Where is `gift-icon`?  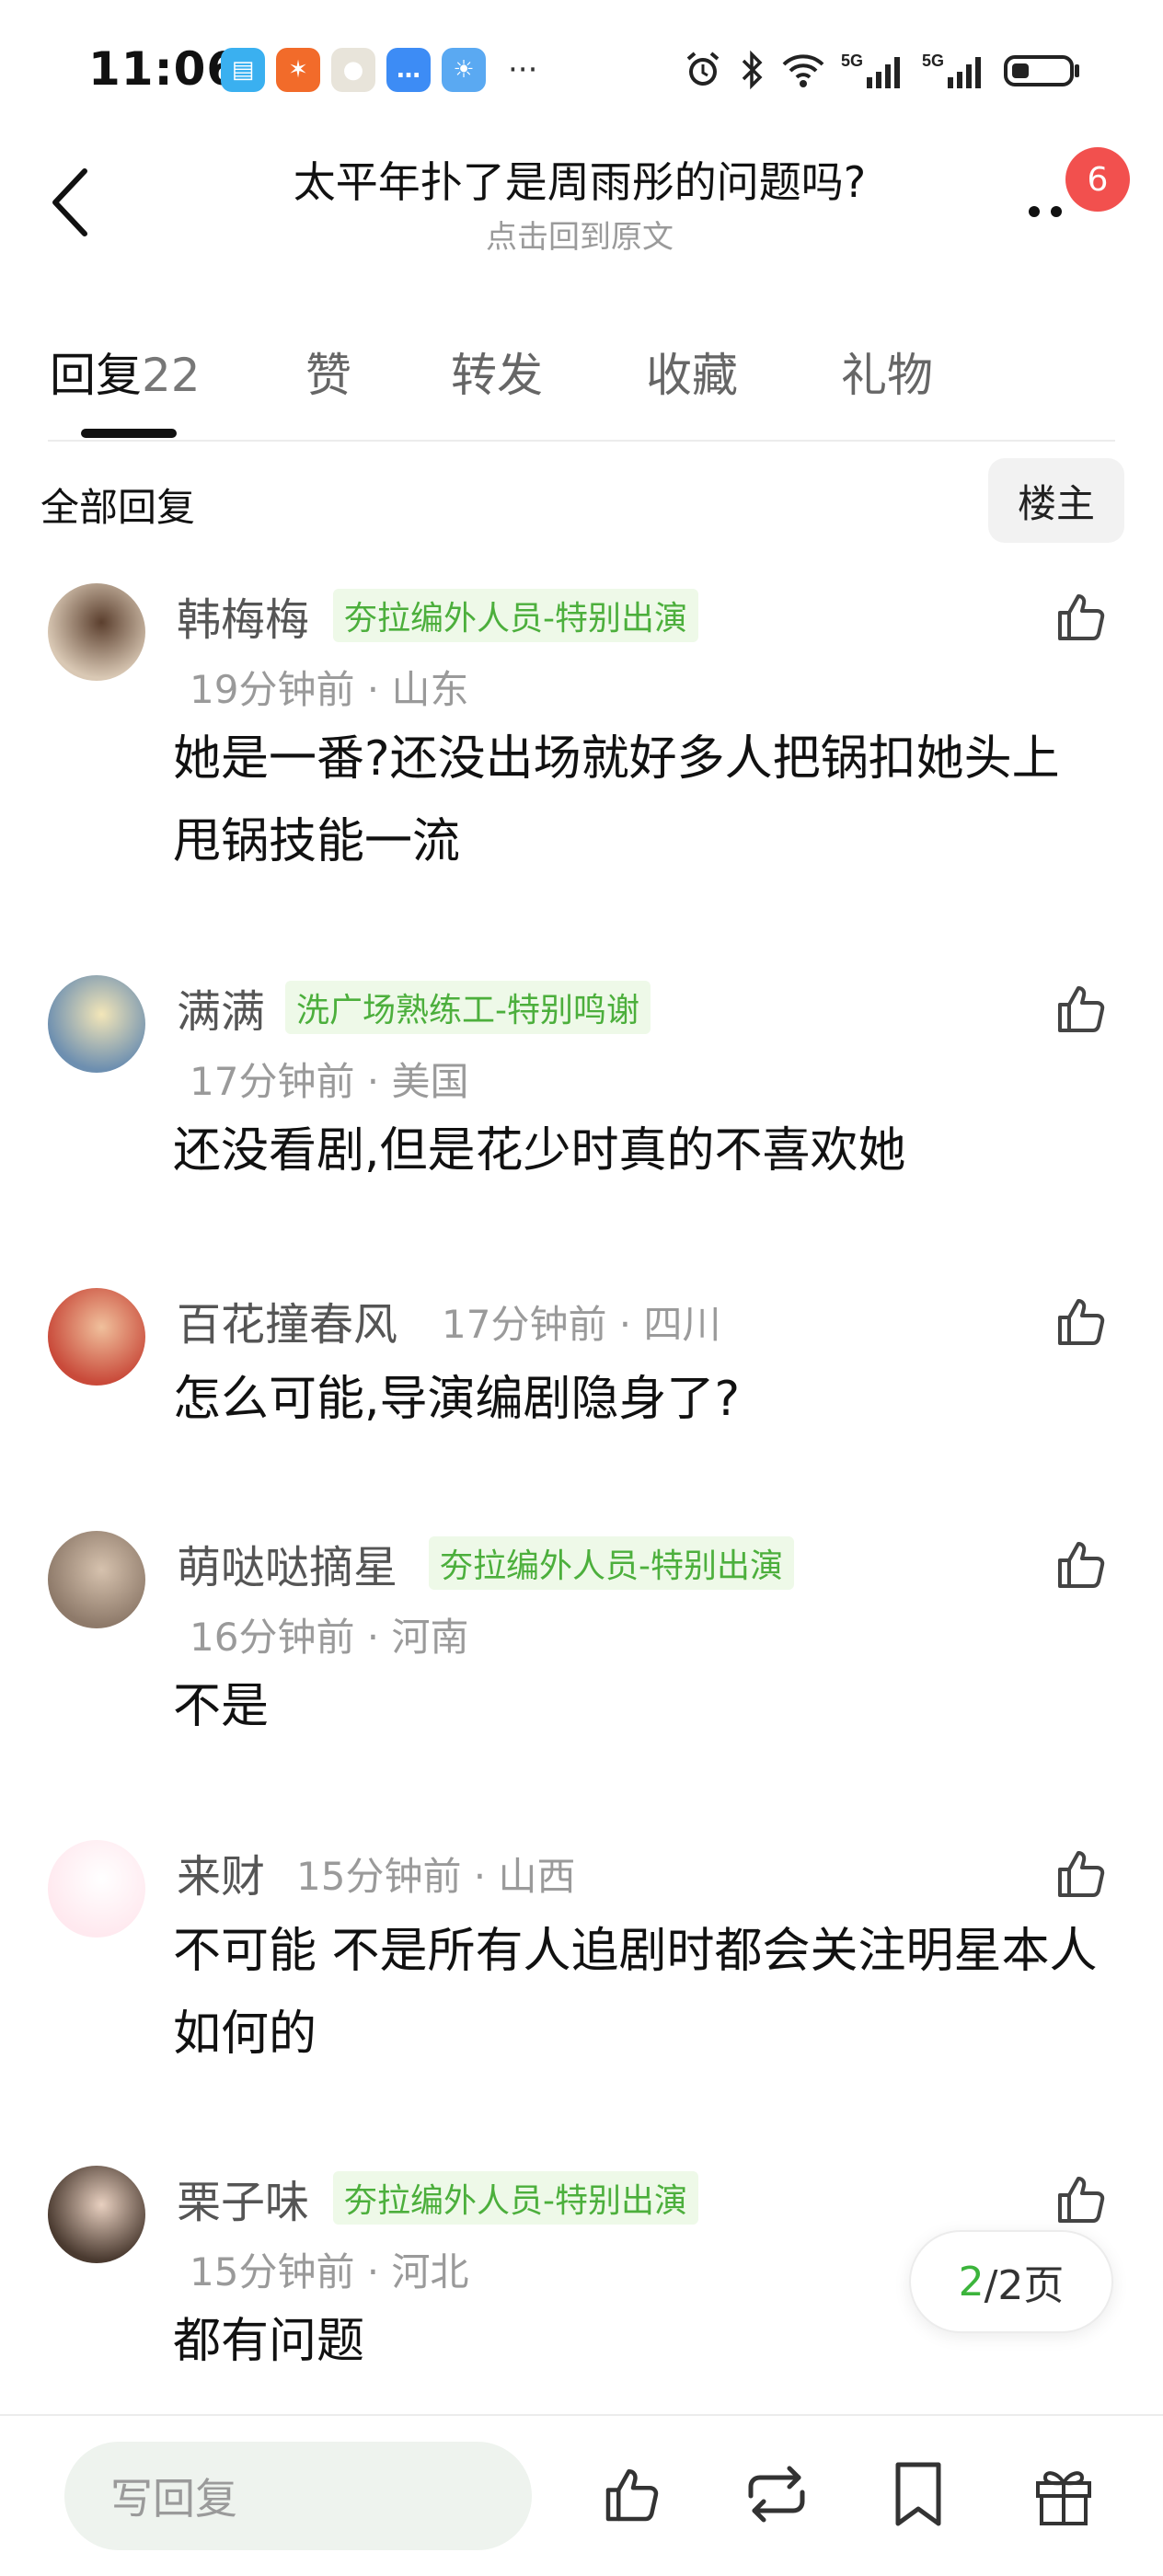
gift-icon is located at coordinates (1064, 2498).